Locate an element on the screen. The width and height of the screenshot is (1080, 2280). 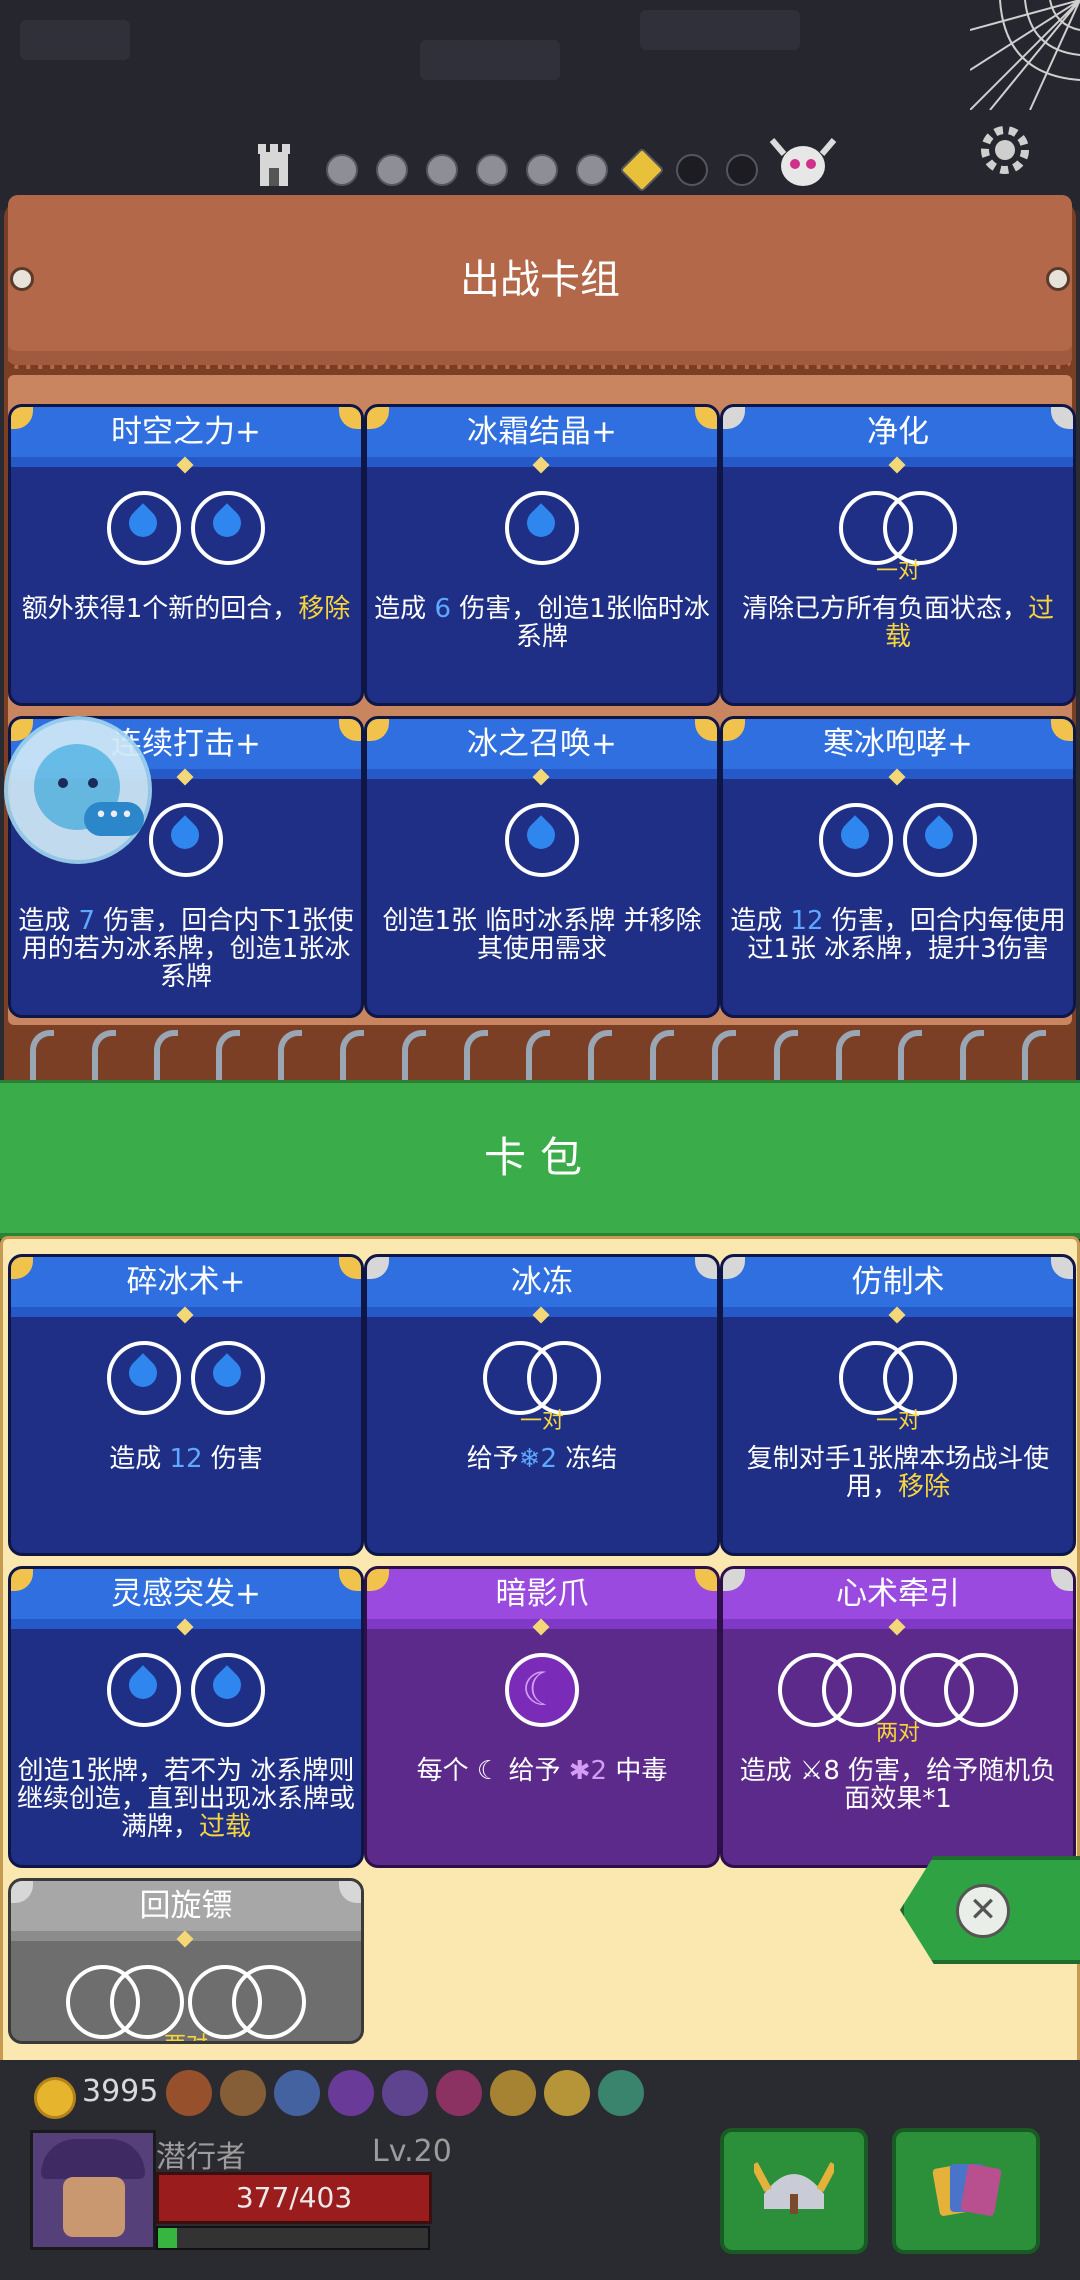
card-description: 造成 12 伤害，回合内每使用过1张 冰系牌，提升3伤害 is located at coordinates (898, 935).